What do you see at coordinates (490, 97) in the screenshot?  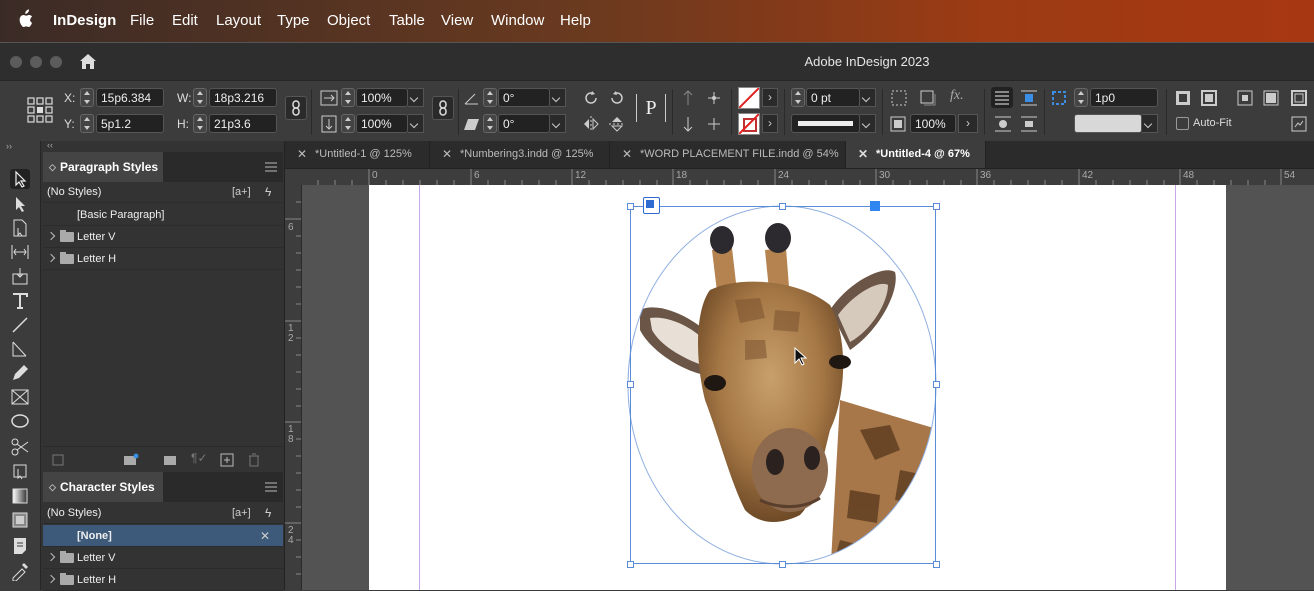 I see `rotate-stepper` at bounding box center [490, 97].